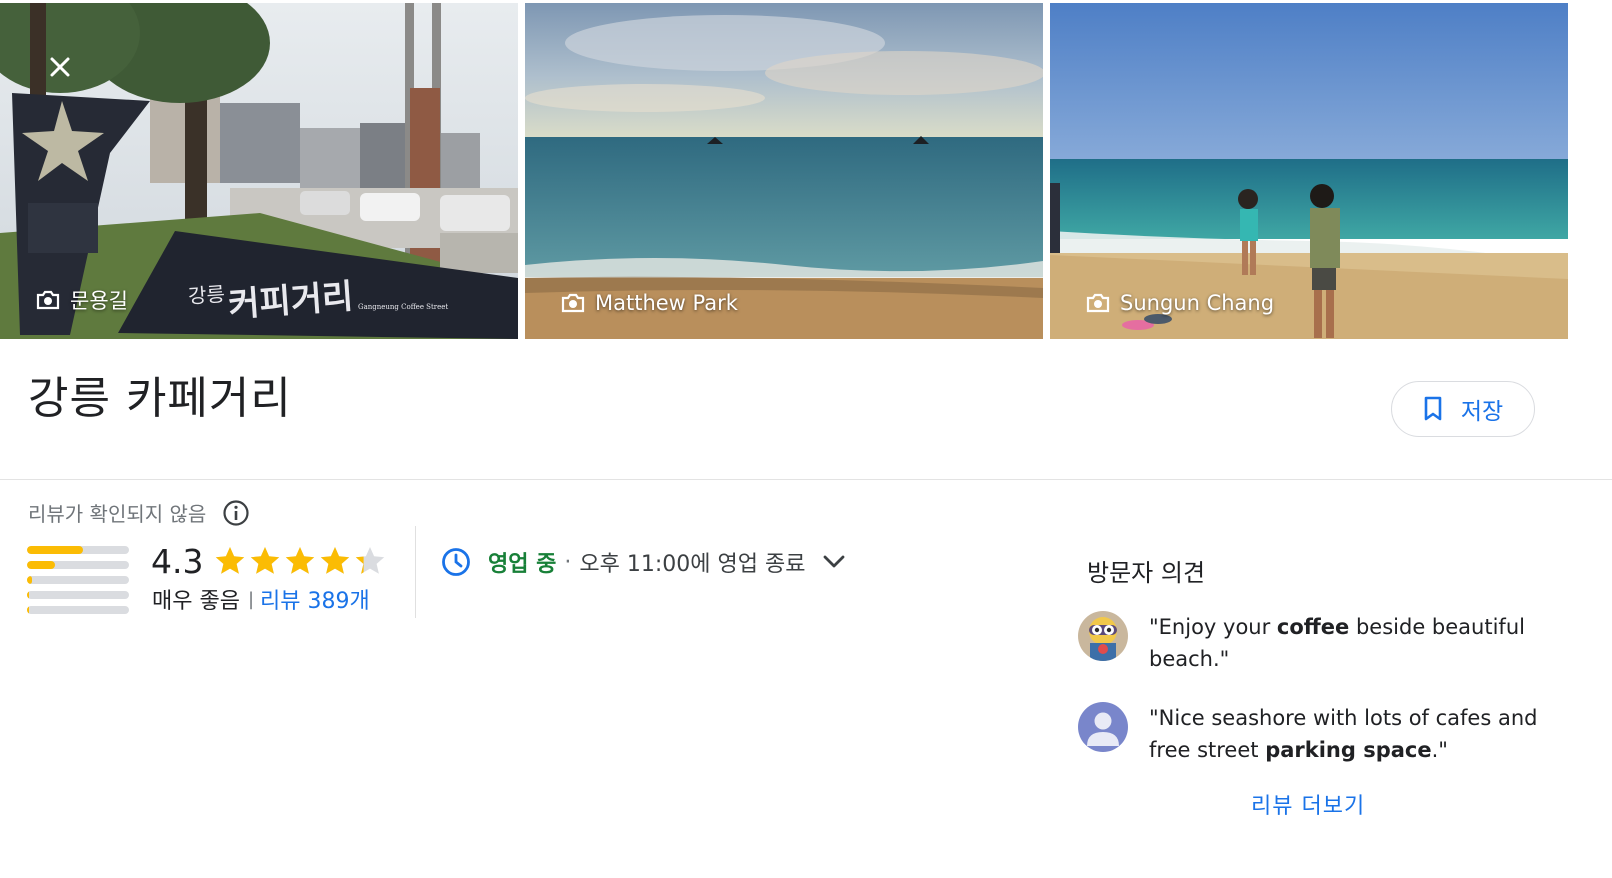 This screenshot has width=1612, height=878. Describe the element at coordinates (1433, 408) in the screenshot. I see `bookmark-icon` at that location.